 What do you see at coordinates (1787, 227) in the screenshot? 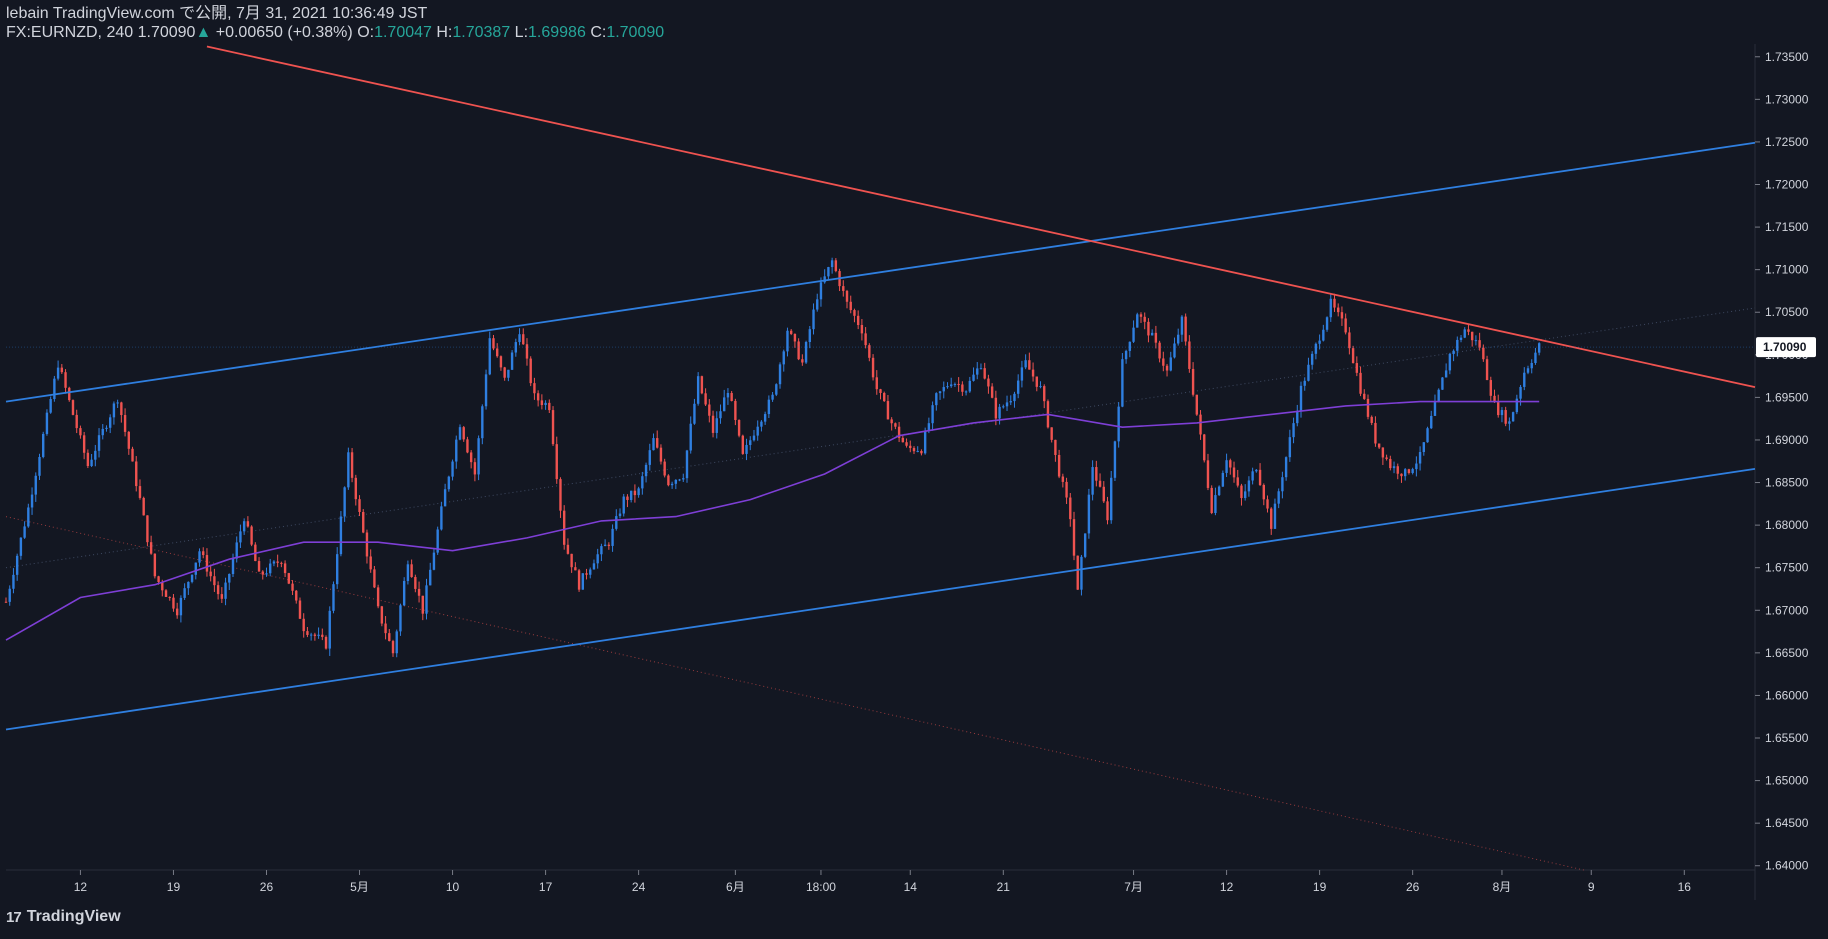
I see `price-tick-label: 1.71500` at bounding box center [1787, 227].